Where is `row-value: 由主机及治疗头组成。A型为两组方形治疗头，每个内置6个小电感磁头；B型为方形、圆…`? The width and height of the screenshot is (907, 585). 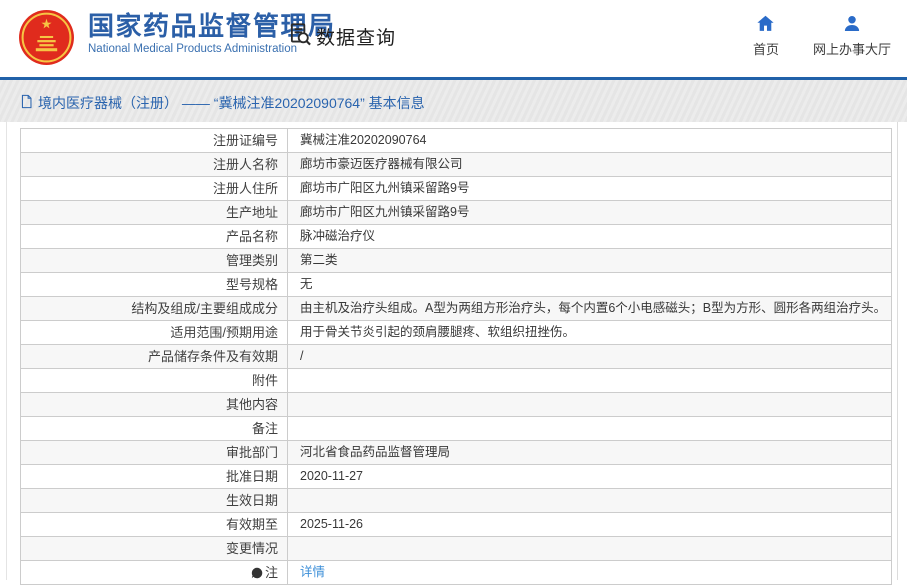 row-value: 由主机及治疗头组成。A型为两组方形治疗头，每个内置6个小电感磁头；B型为方形、圆… is located at coordinates (593, 308).